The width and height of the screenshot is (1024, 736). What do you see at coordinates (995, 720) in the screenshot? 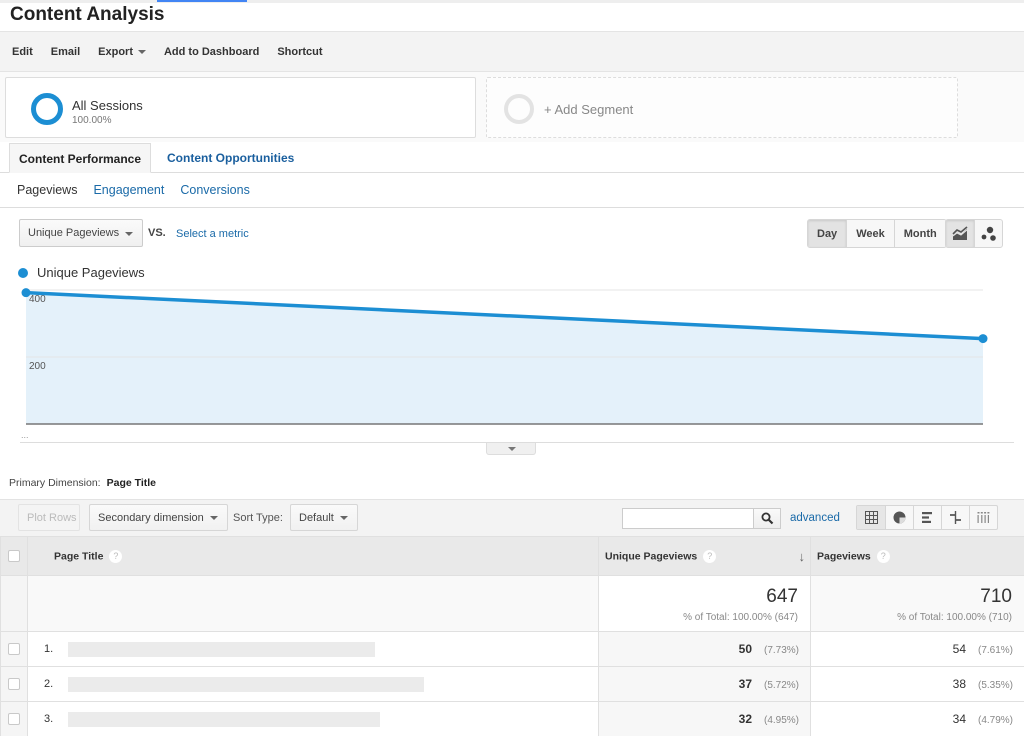
I see `cell-percent: (4.79%)` at bounding box center [995, 720].